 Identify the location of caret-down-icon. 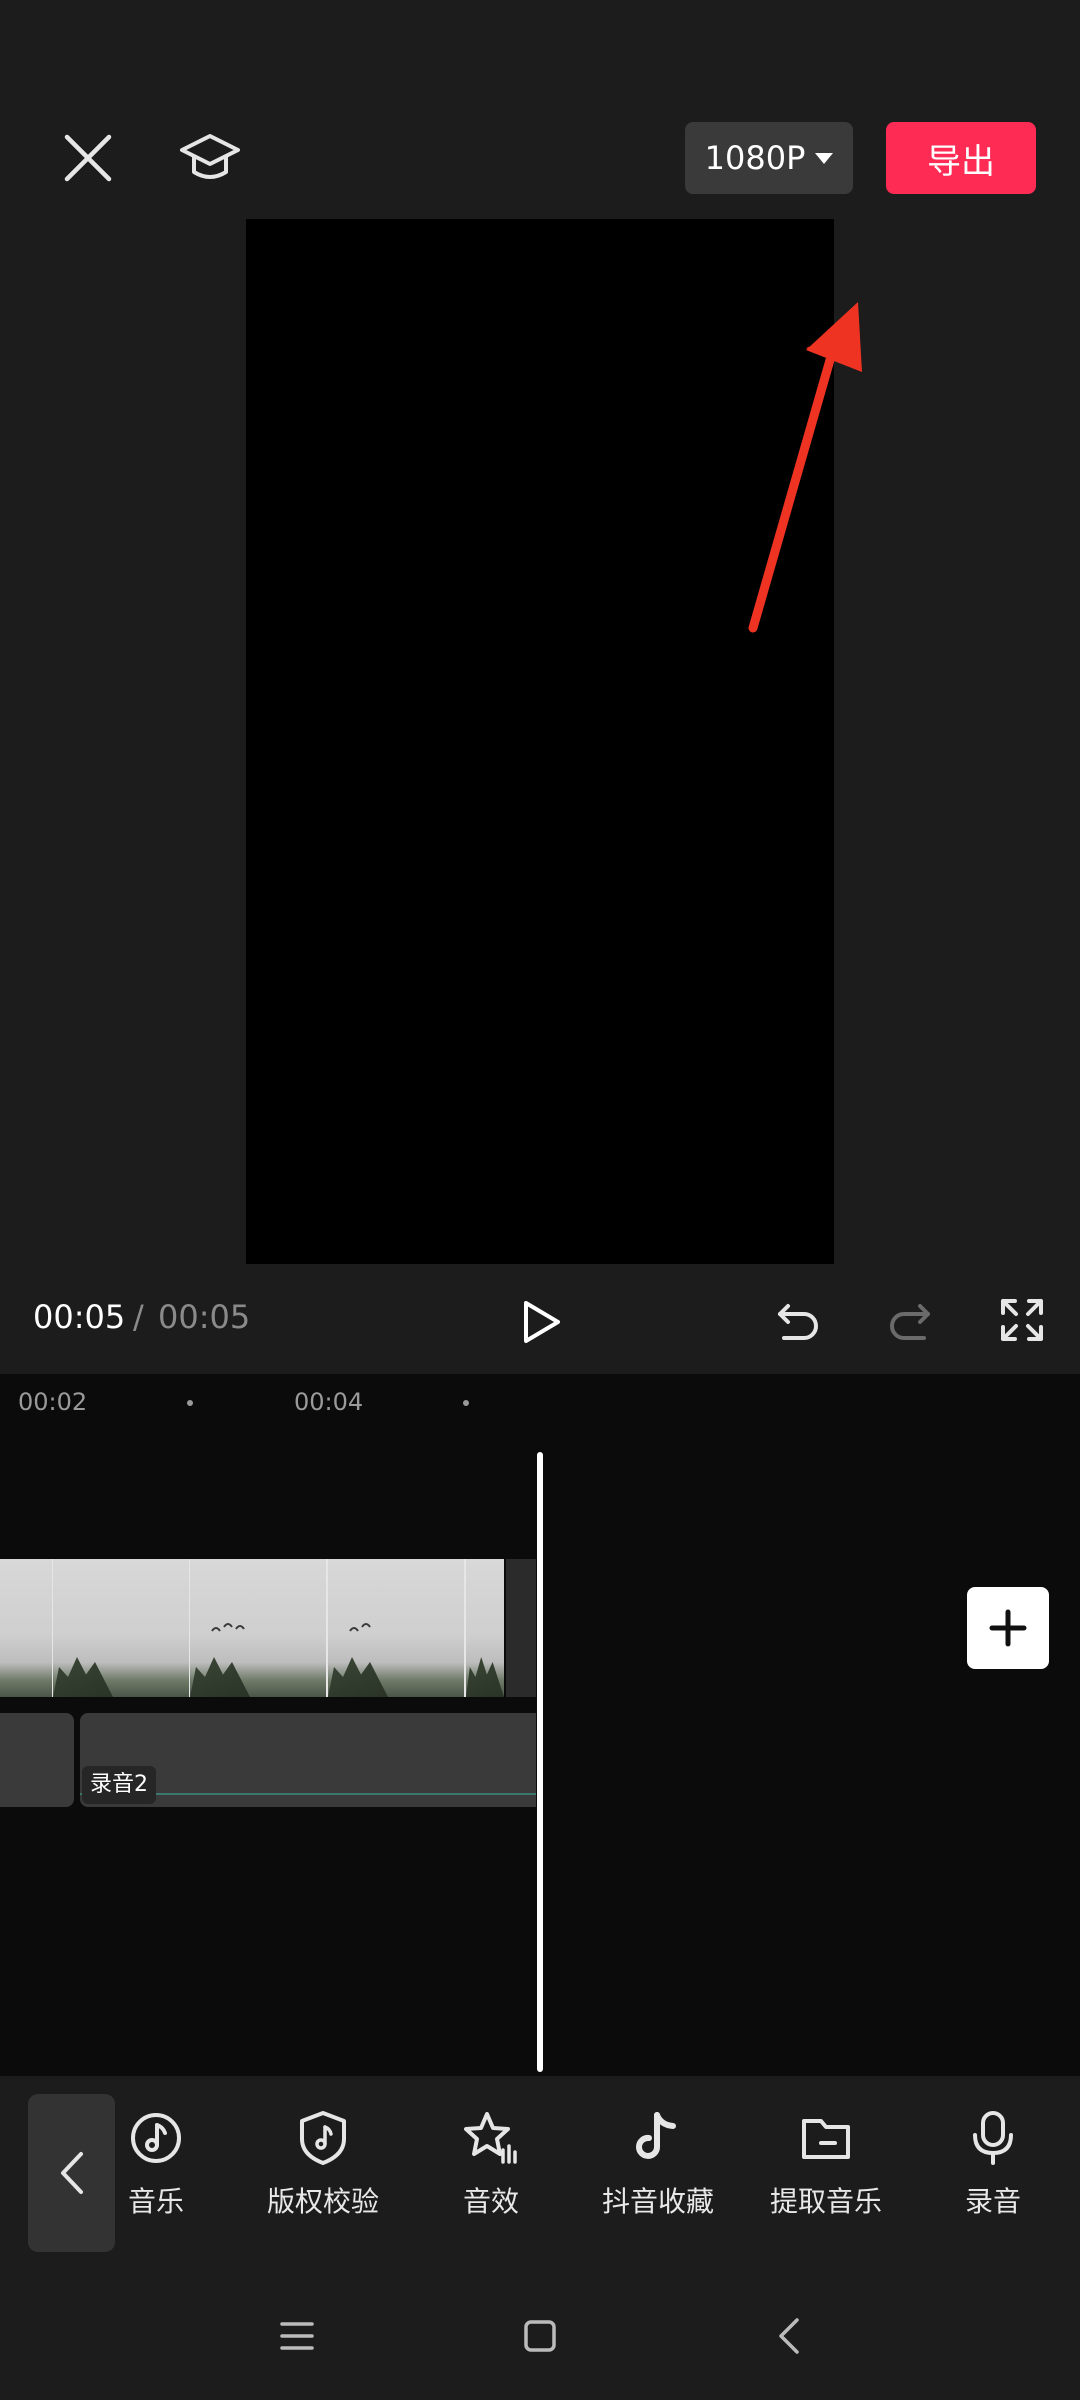
(824, 158).